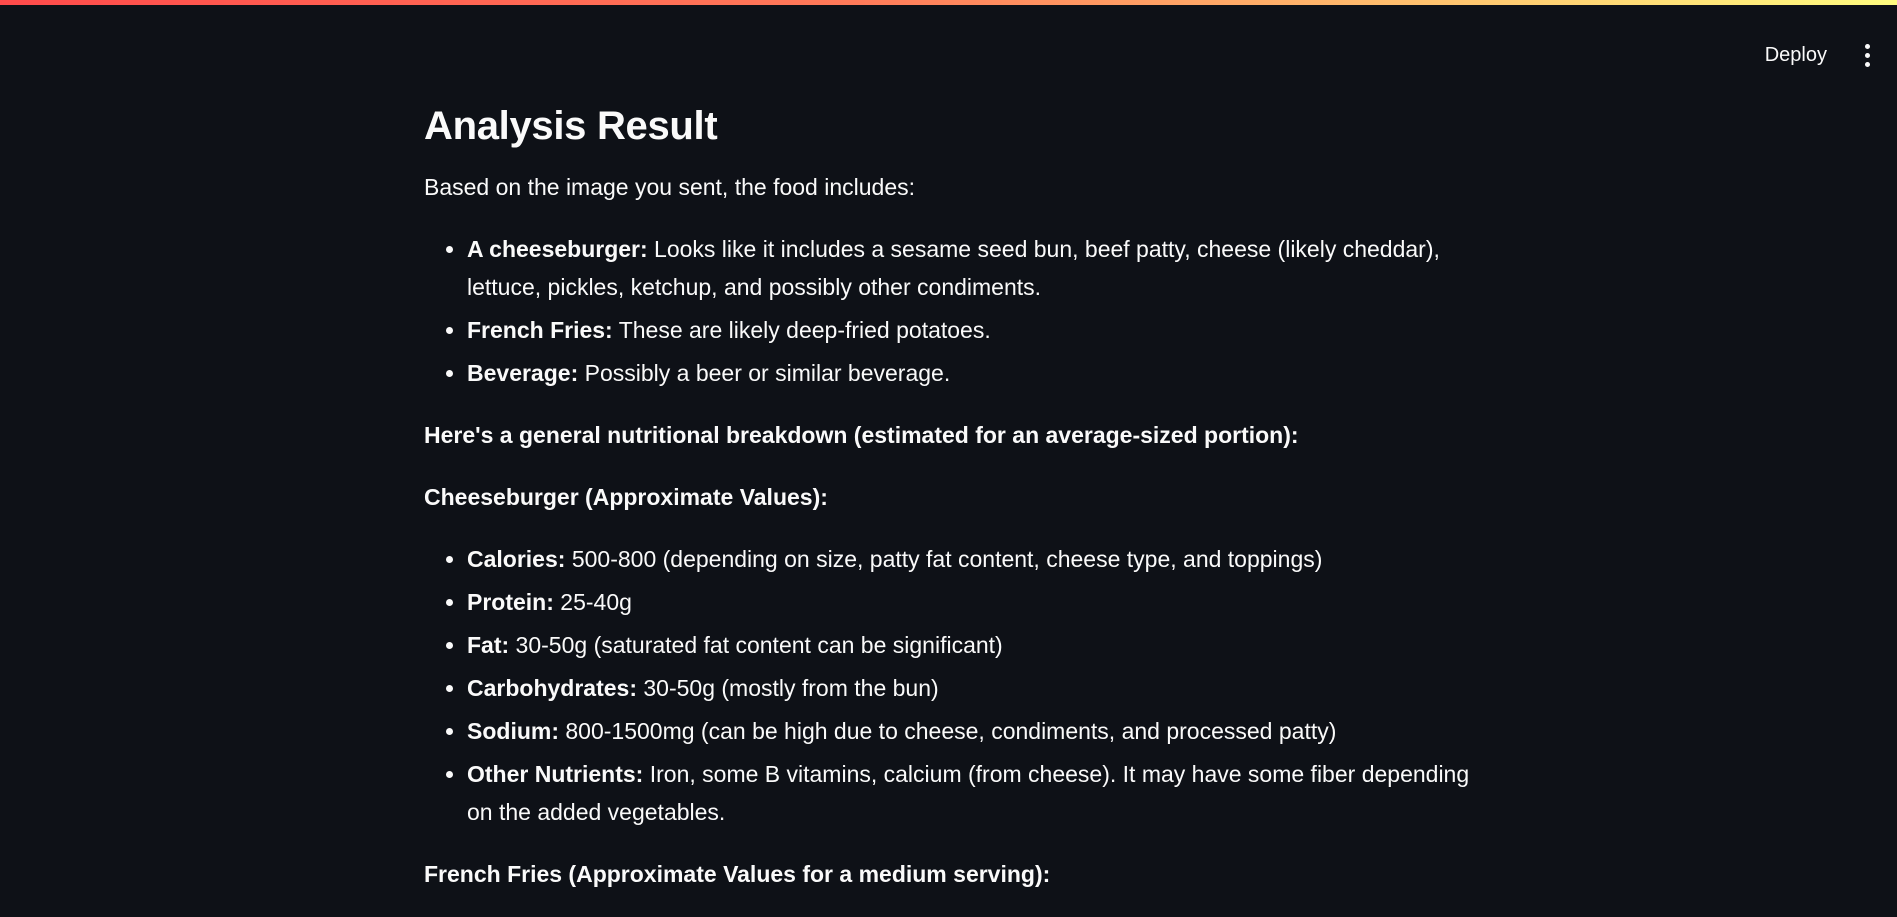 This screenshot has width=1897, height=917. Describe the element at coordinates (557, 249) in the screenshot. I see `list-item-label: A cheeseburger:` at that location.